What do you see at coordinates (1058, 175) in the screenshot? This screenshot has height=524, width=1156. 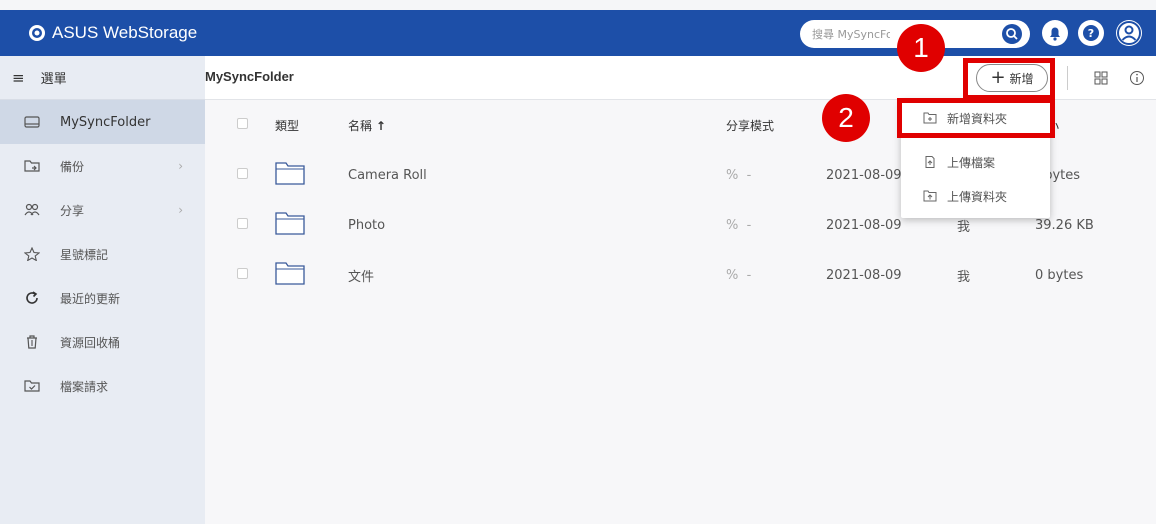 I see `file-size: ) bytes` at bounding box center [1058, 175].